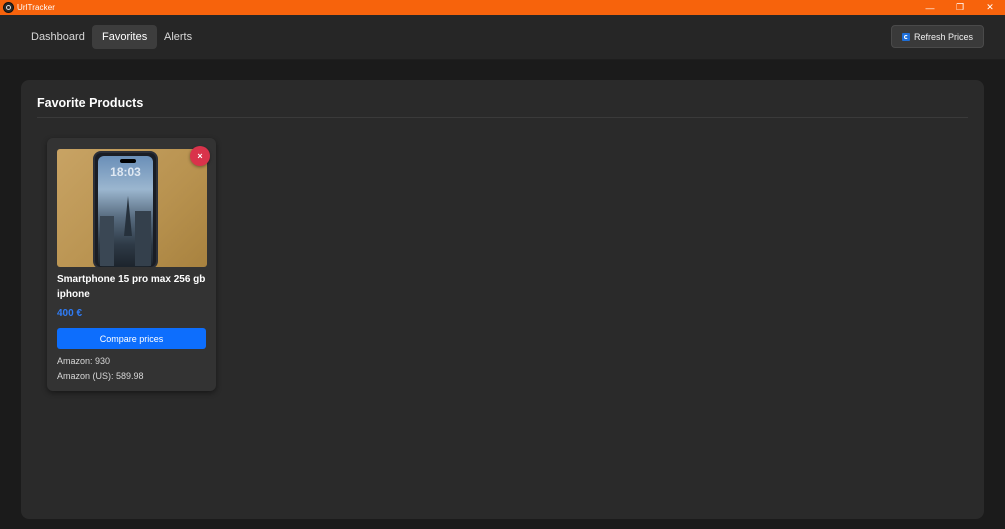 This screenshot has width=1005, height=529. What do you see at coordinates (131, 287) in the screenshot?
I see `product-name: Smartphone 15 pro max 256 gb iphone` at bounding box center [131, 287].